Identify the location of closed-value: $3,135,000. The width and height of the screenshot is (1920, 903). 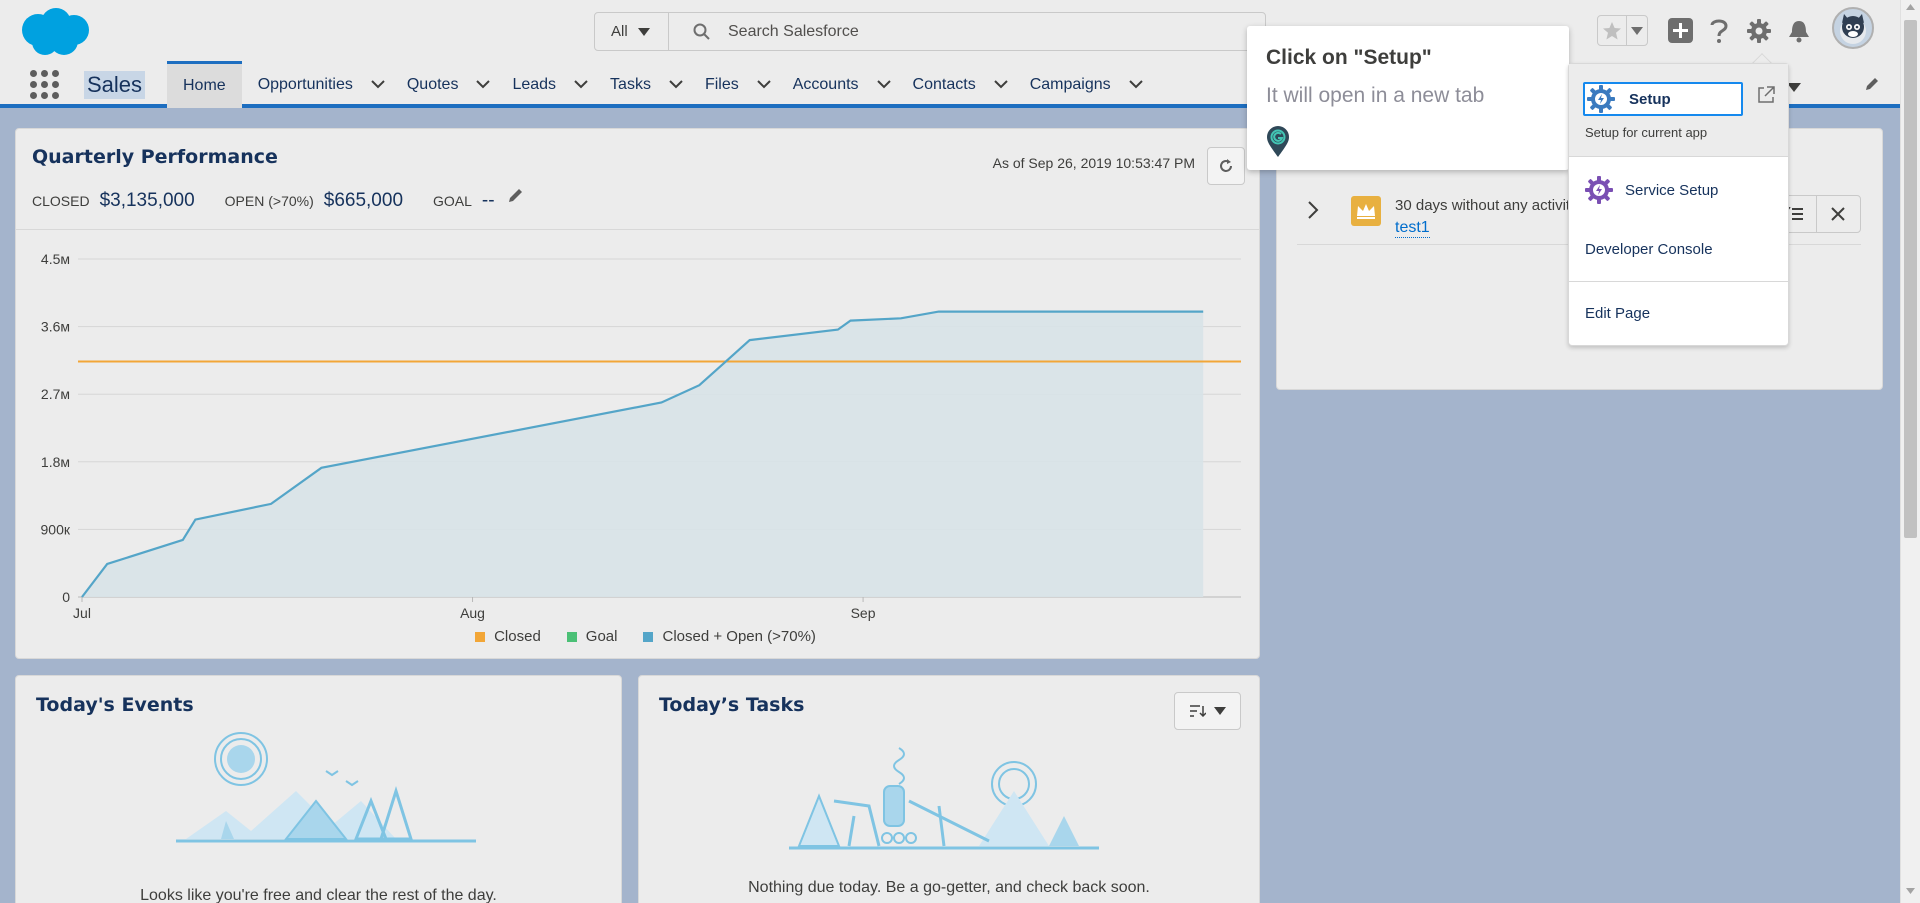
(147, 200).